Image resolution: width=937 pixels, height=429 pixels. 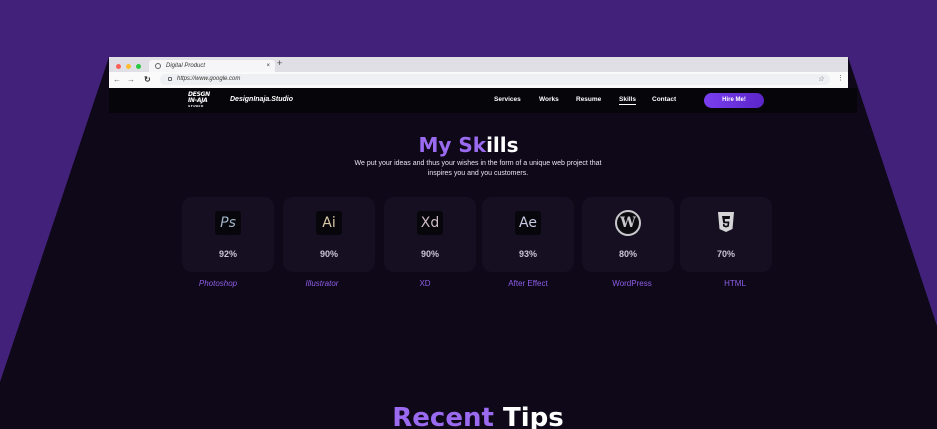 I want to click on illustrator-icon: Ai, so click(x=329, y=223).